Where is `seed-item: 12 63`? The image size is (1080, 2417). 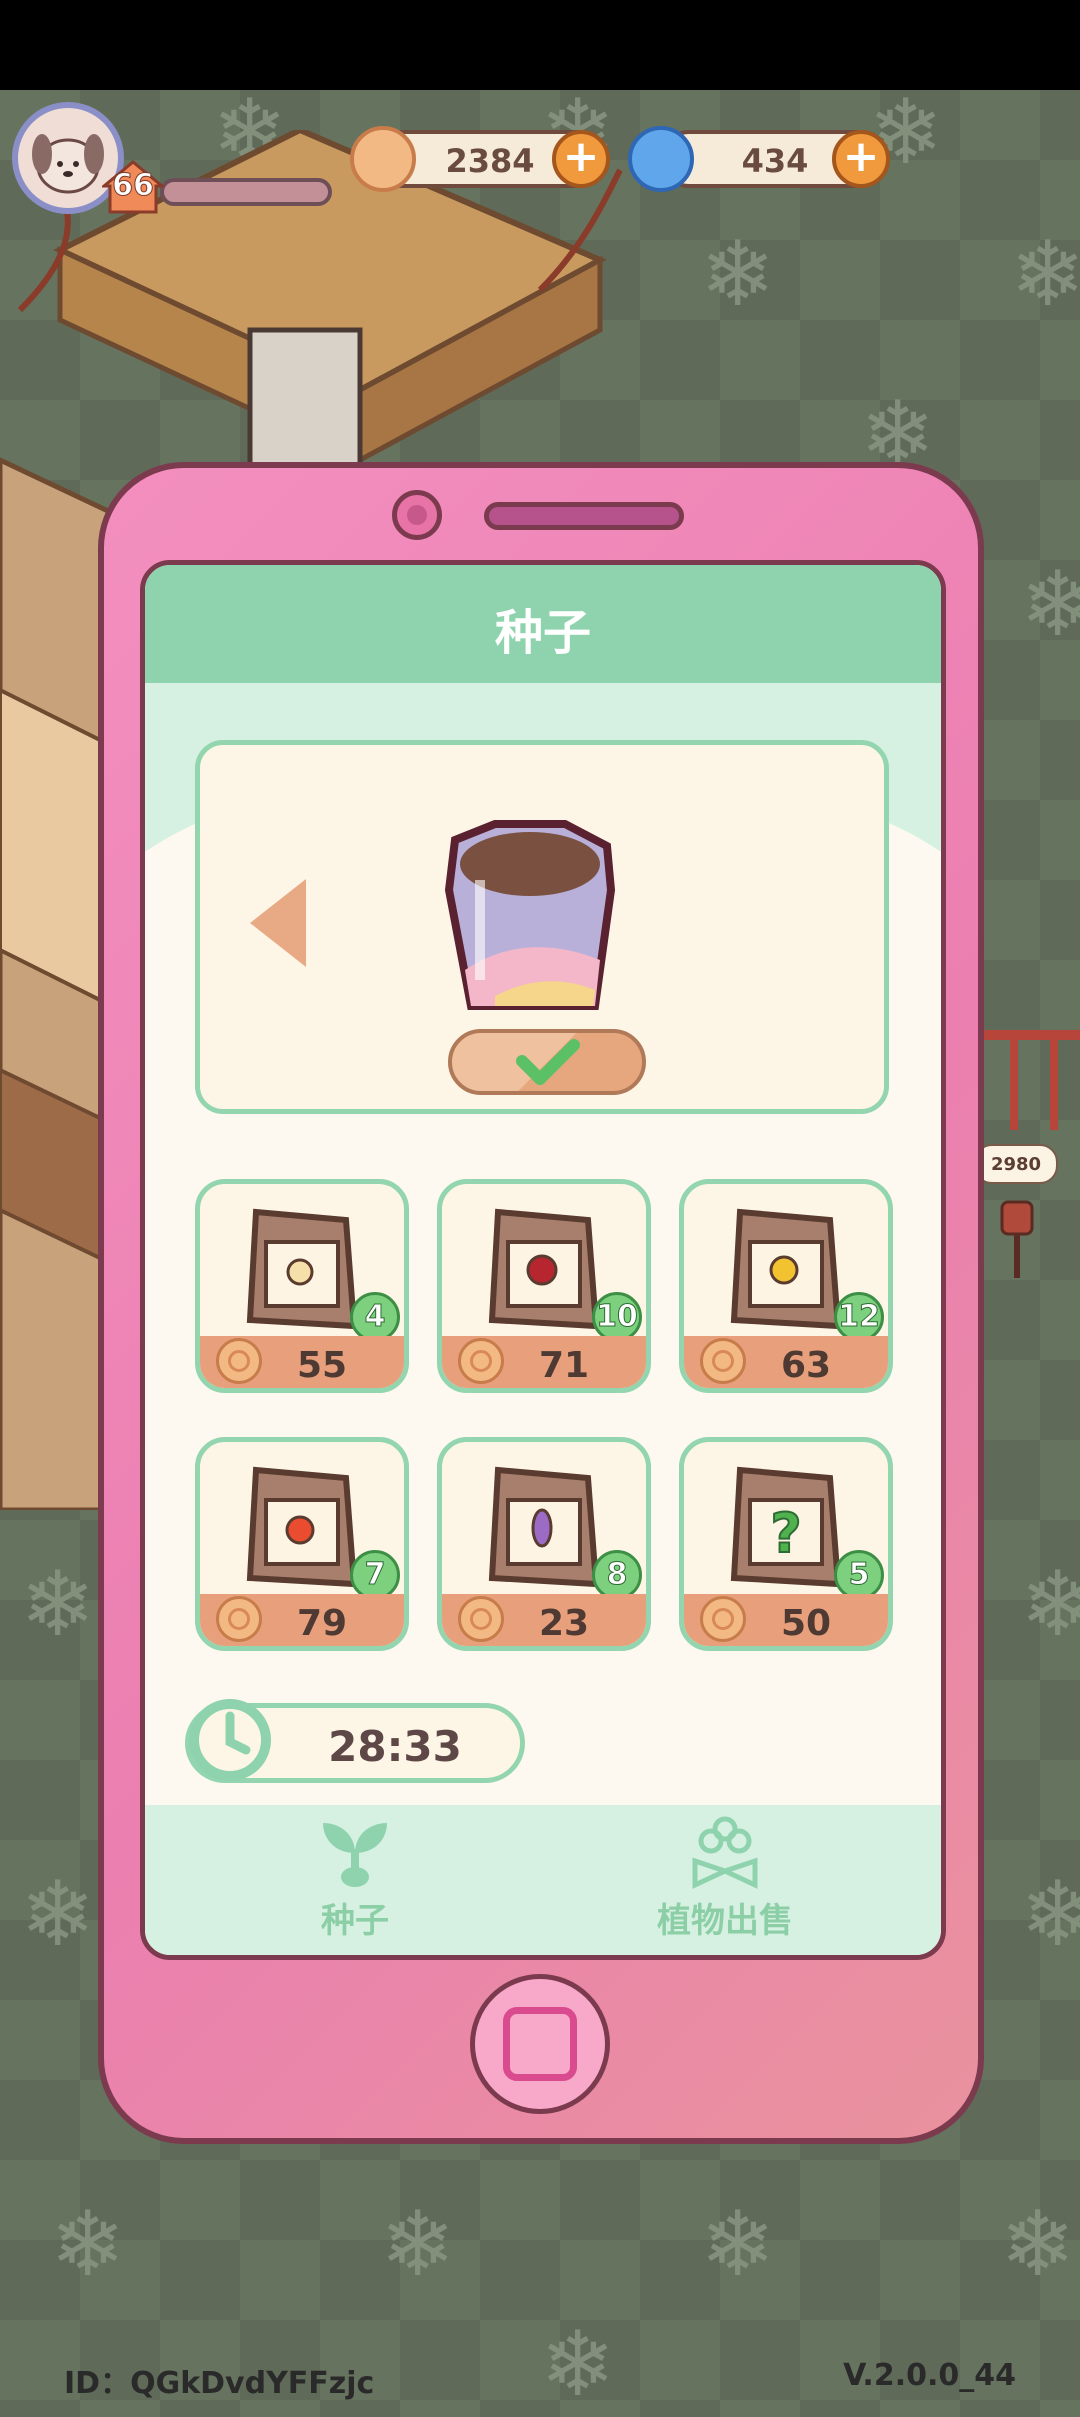 seed-item: 12 63 is located at coordinates (786, 1286).